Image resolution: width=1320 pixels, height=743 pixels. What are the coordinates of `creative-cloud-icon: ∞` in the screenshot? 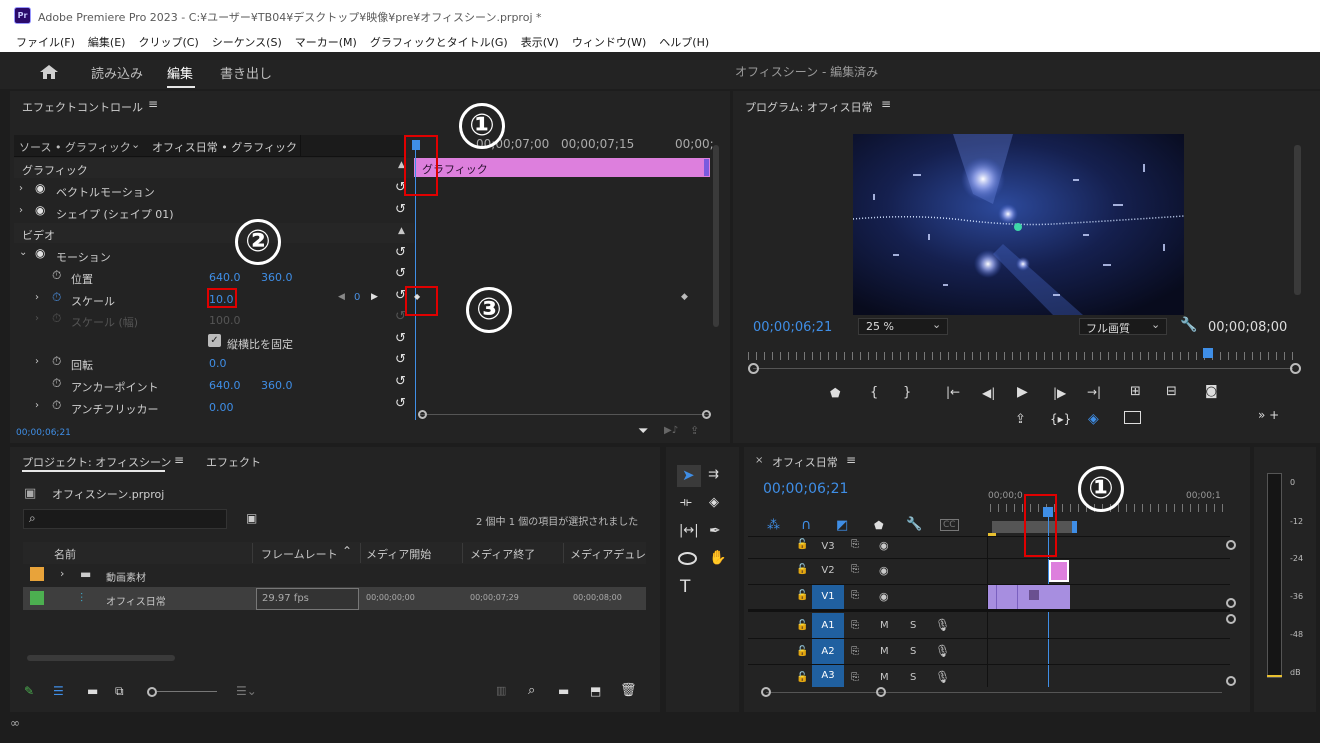 It's located at (15, 723).